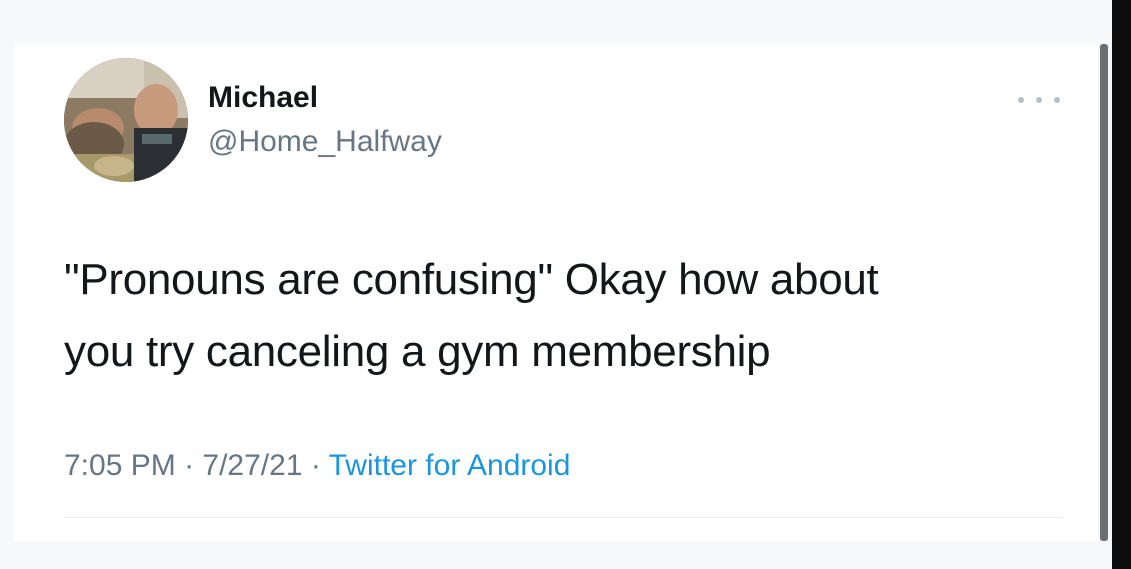 The image size is (1131, 569). Describe the element at coordinates (1121, 284) in the screenshot. I see `screen-edge` at that location.